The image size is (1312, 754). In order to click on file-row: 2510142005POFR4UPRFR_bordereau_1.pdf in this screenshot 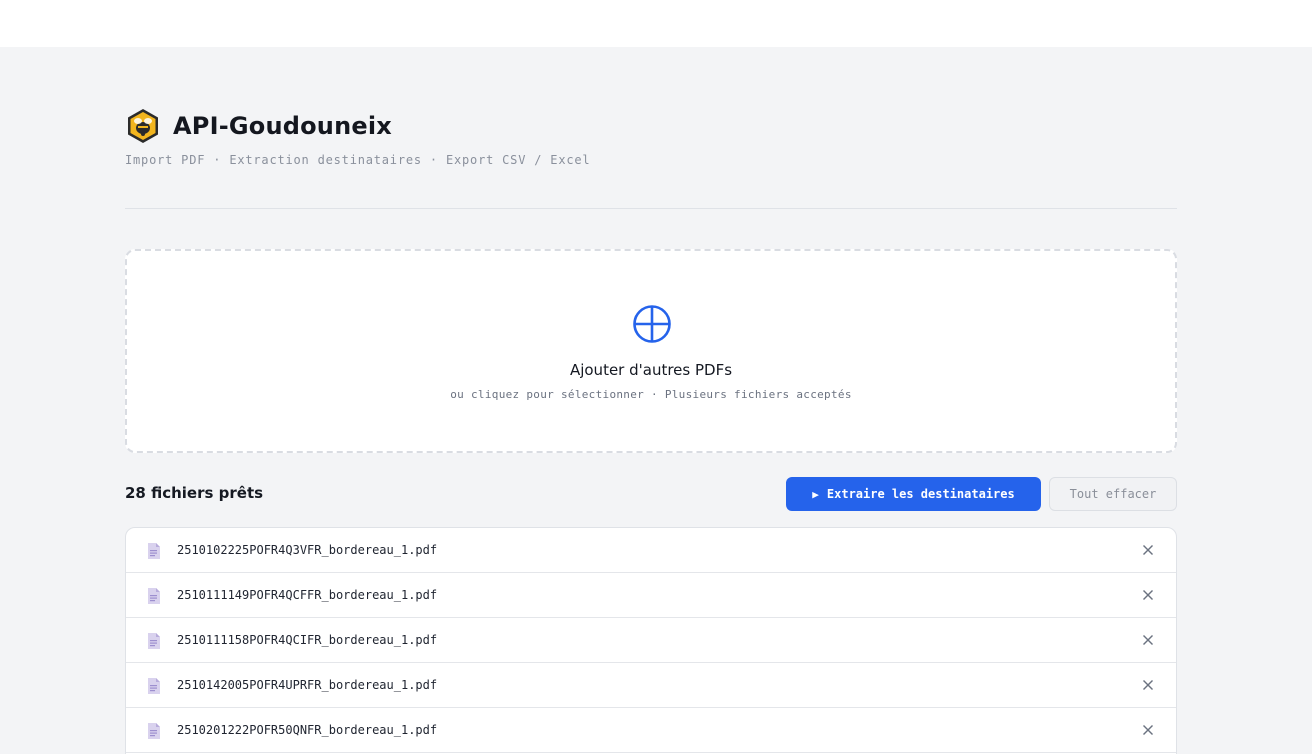, I will do `click(651, 685)`.